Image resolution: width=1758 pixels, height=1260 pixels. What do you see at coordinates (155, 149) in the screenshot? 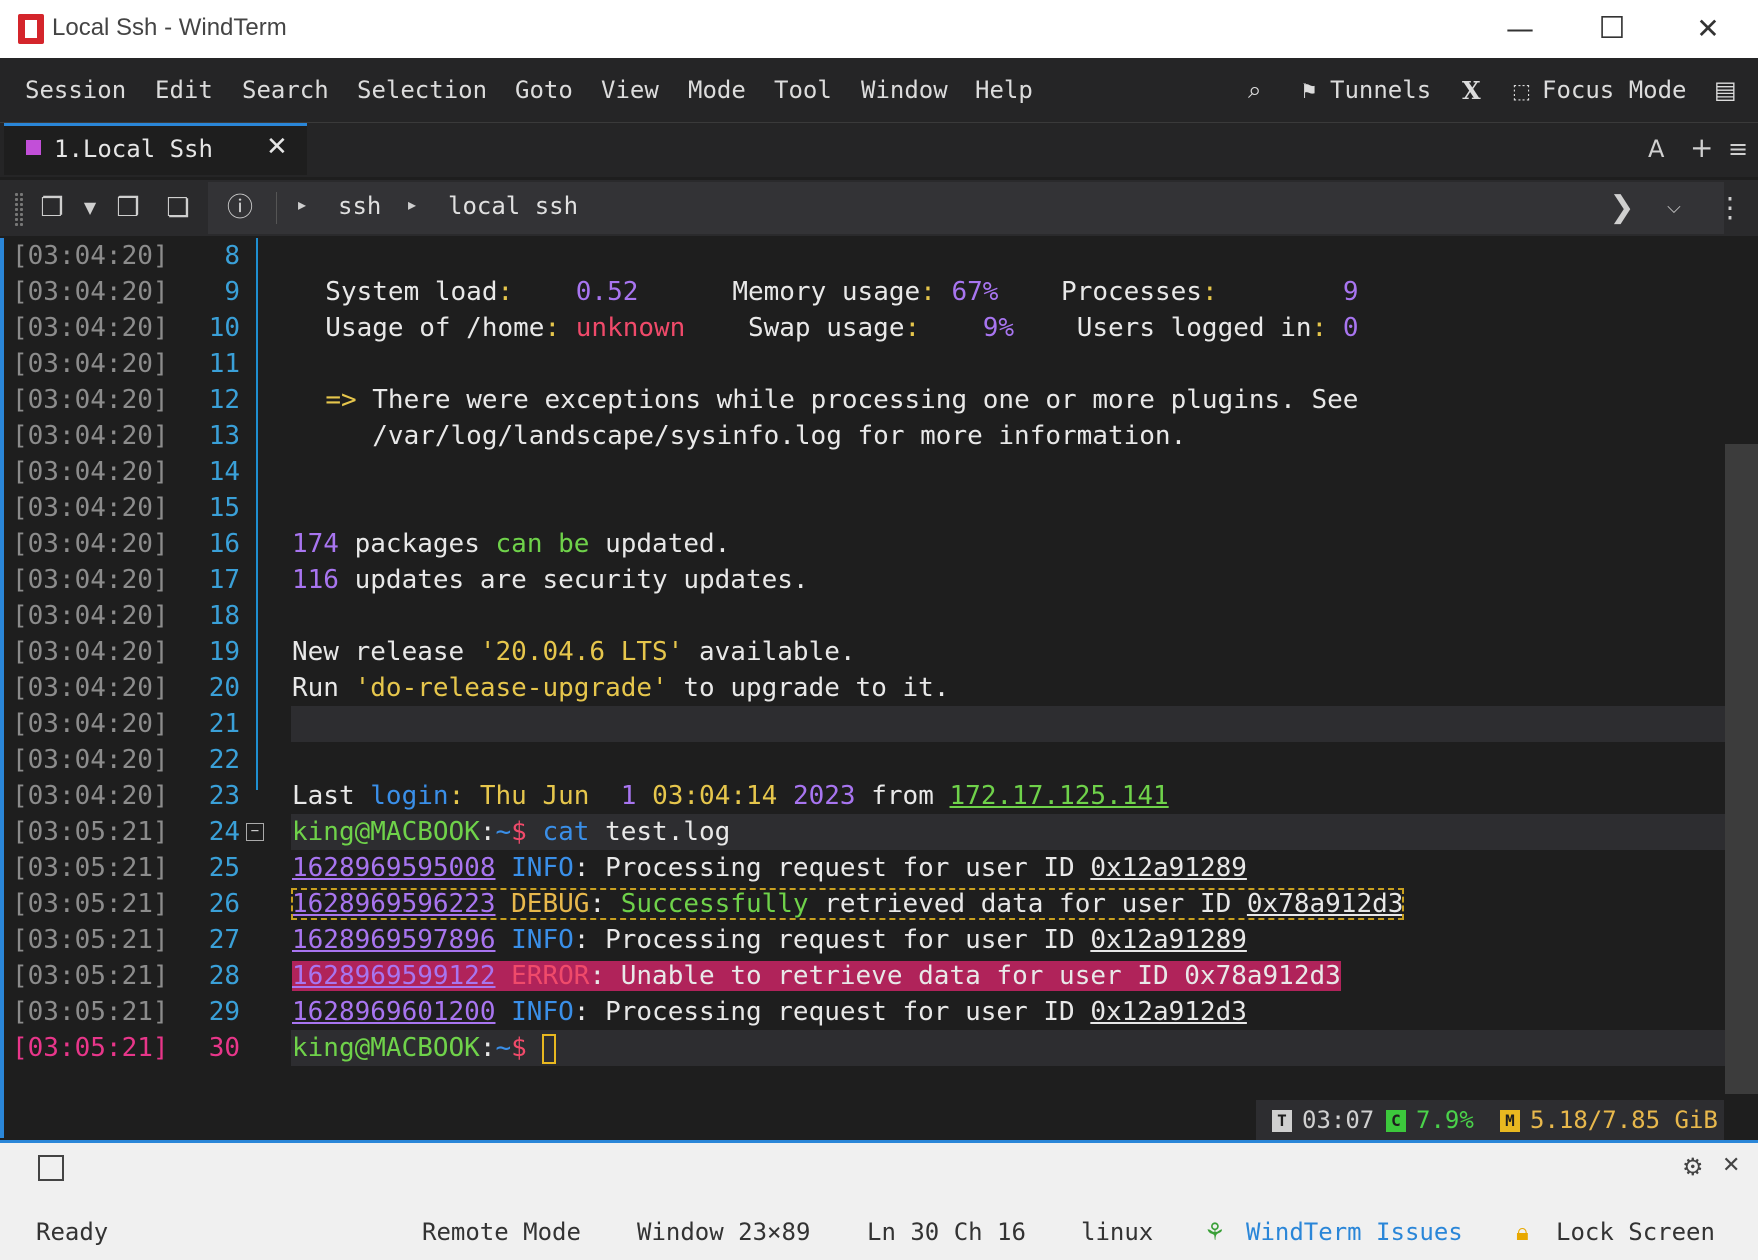
I see `tab-local-ssh: 1.Local Ssh ✕` at bounding box center [155, 149].